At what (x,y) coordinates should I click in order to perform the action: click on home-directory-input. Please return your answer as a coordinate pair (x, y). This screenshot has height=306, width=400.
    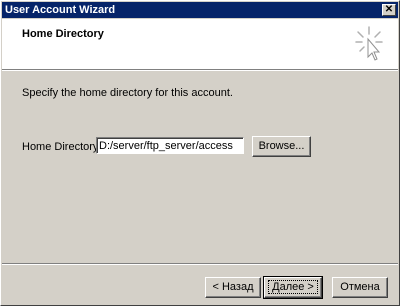
    Looking at the image, I should click on (170, 145).